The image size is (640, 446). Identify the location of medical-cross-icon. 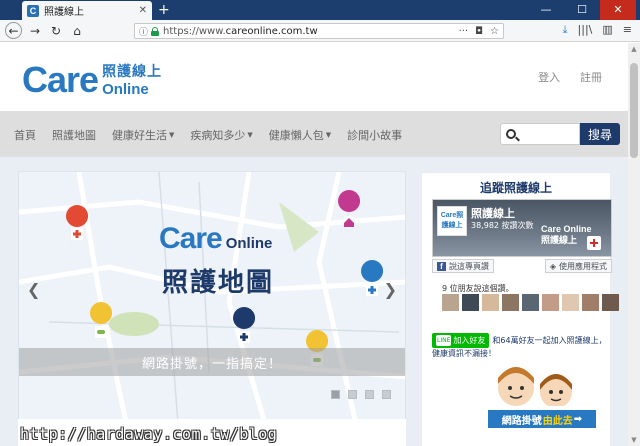
(594, 243).